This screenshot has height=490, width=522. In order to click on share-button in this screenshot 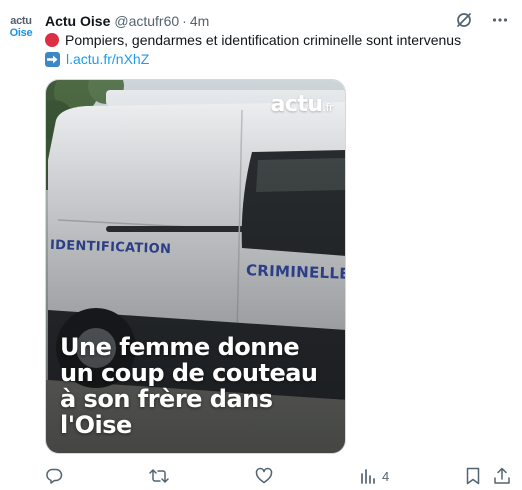, I will do `click(502, 476)`.